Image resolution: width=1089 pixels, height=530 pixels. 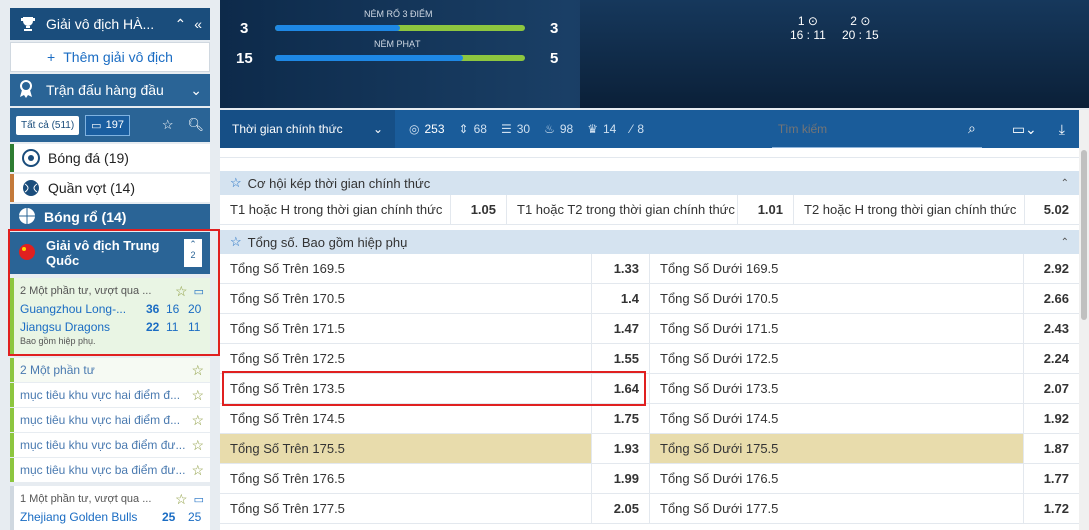 What do you see at coordinates (649, 183) in the screenshot?
I see `section-double-chance: ☆ Cơ hội kép thời gian chính thức ⌃` at bounding box center [649, 183].